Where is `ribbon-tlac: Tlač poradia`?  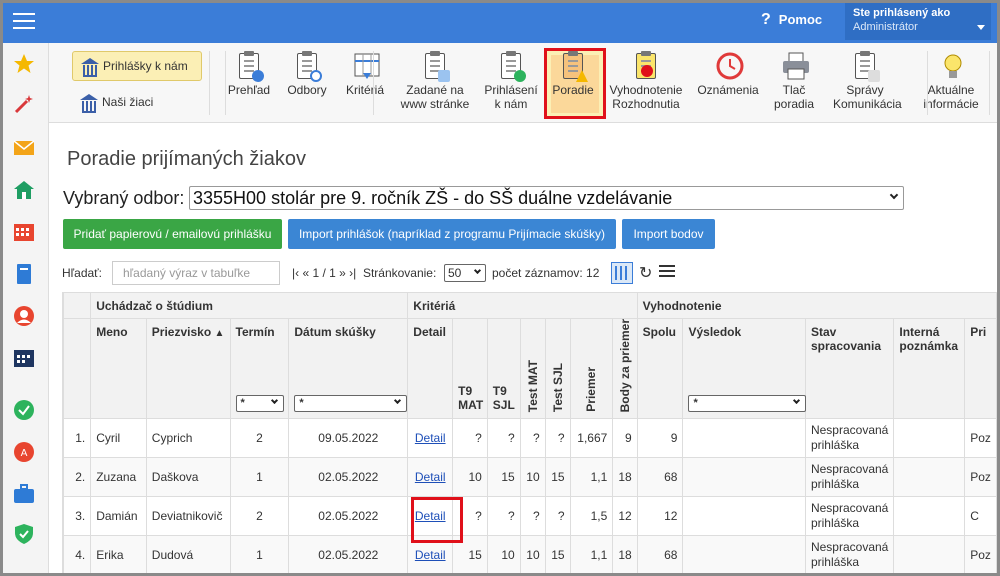
ribbon-tlac: Tlač poradia is located at coordinates (794, 81).